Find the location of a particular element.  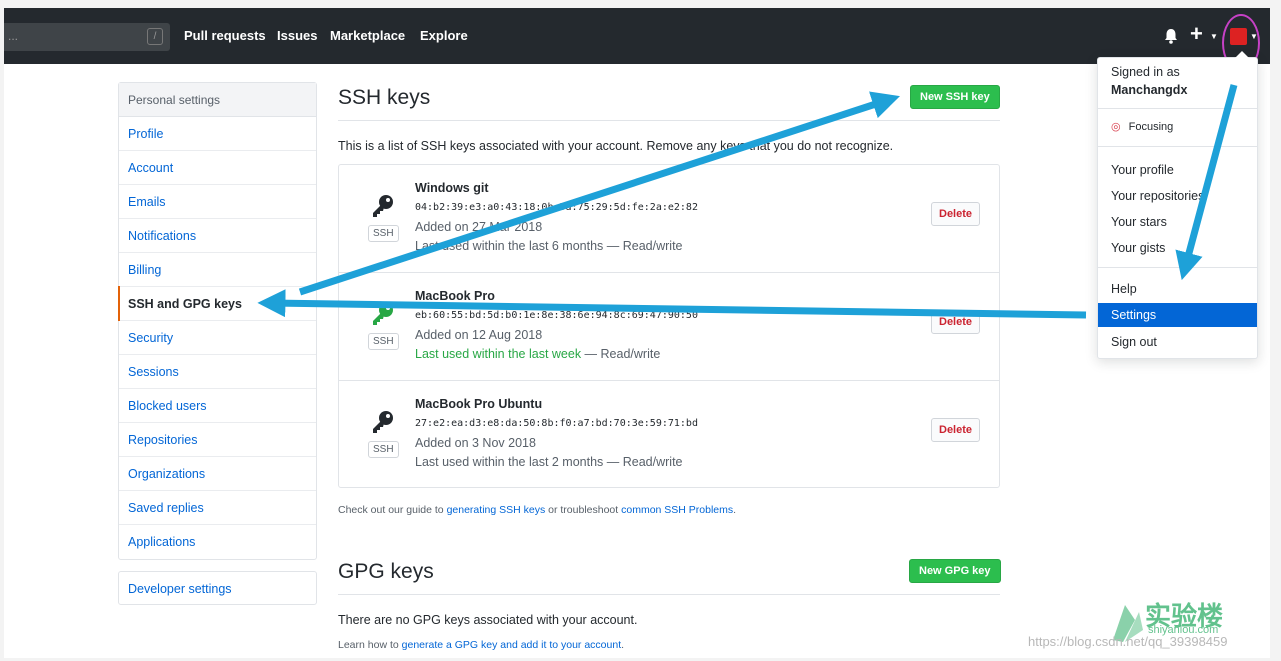

menu-item-help: Help is located at coordinates (1177, 289).